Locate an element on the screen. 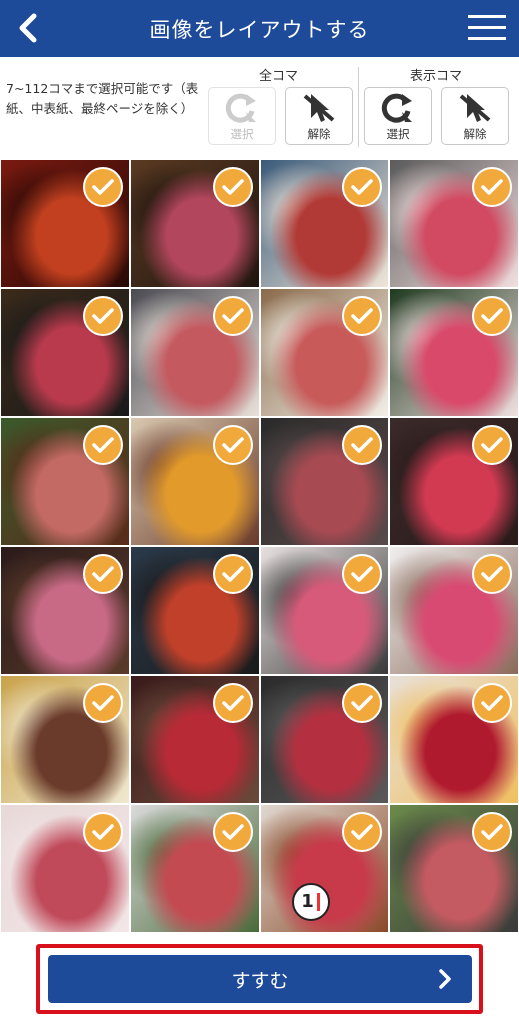 Image resolution: width=519 pixels, height=1024 pixels. all-select-button: 選択 is located at coordinates (242, 116).